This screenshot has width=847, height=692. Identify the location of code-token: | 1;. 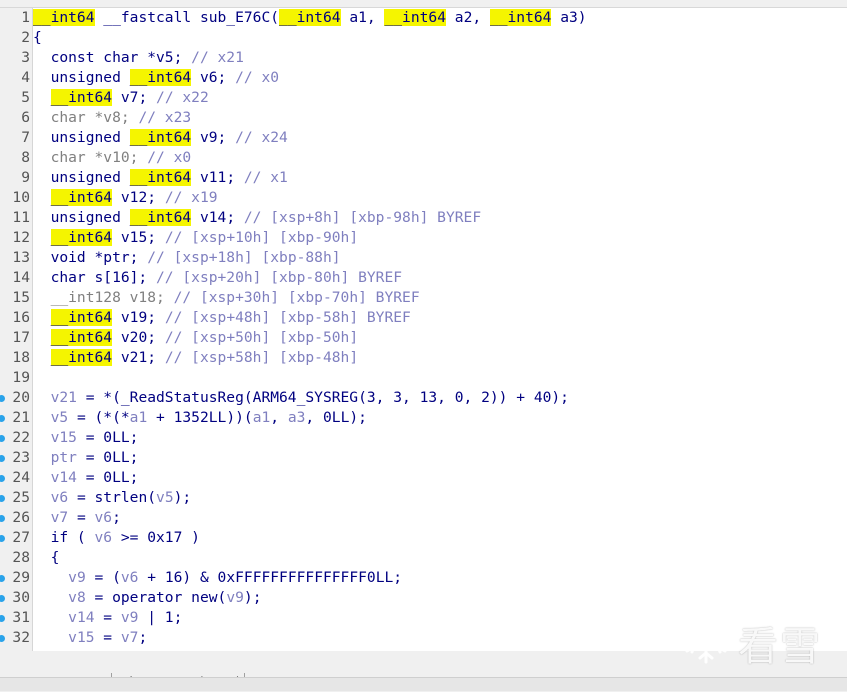
(160, 617).